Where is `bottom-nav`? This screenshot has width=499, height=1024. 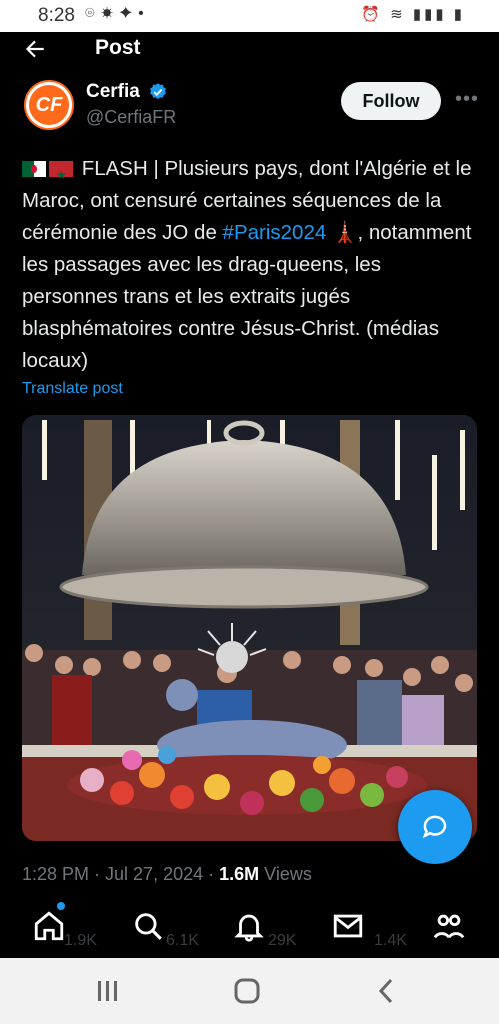
bottom-nav is located at coordinates (249, 931).